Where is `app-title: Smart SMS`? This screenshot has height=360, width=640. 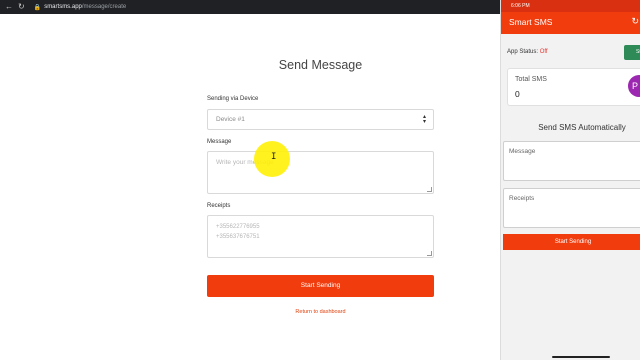 app-title: Smart SMS is located at coordinates (531, 22).